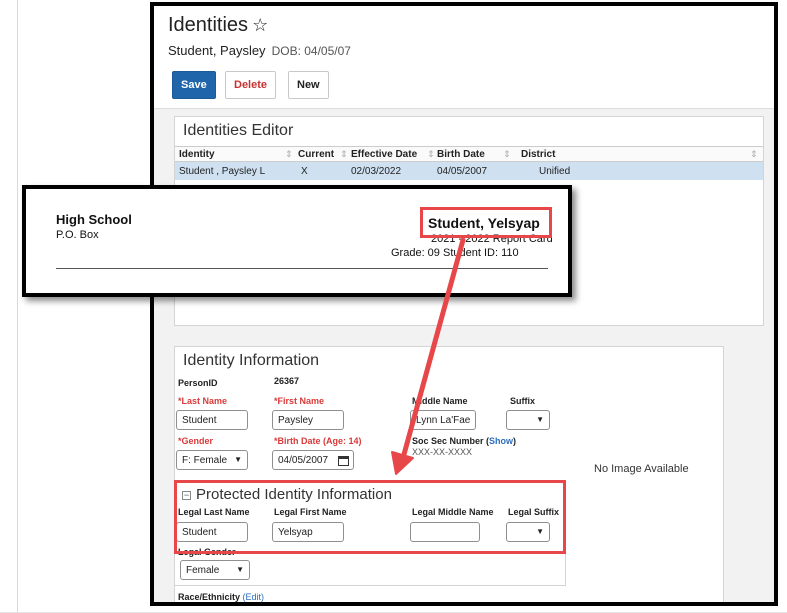 The width and height of the screenshot is (787, 613). I want to click on last-name-label: *Last Name, so click(203, 401).